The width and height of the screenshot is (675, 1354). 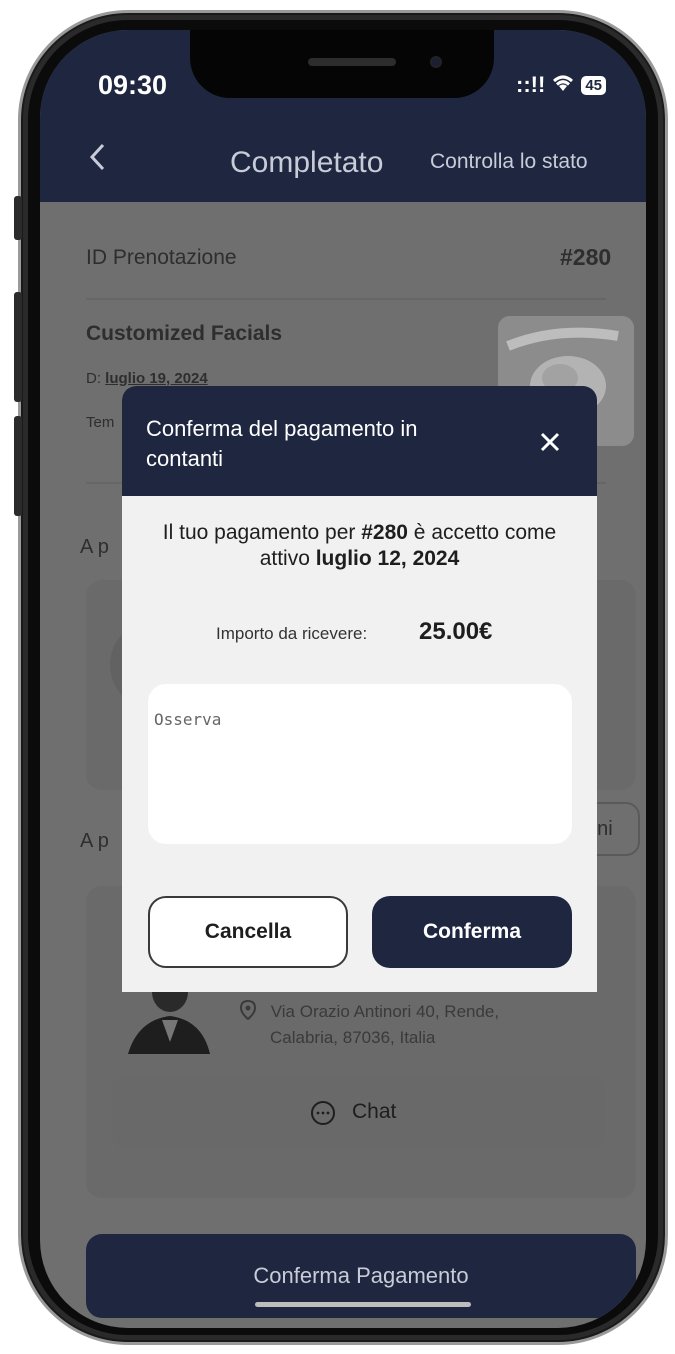 What do you see at coordinates (593, 85) in the screenshot?
I see `battery-icon: 45` at bounding box center [593, 85].